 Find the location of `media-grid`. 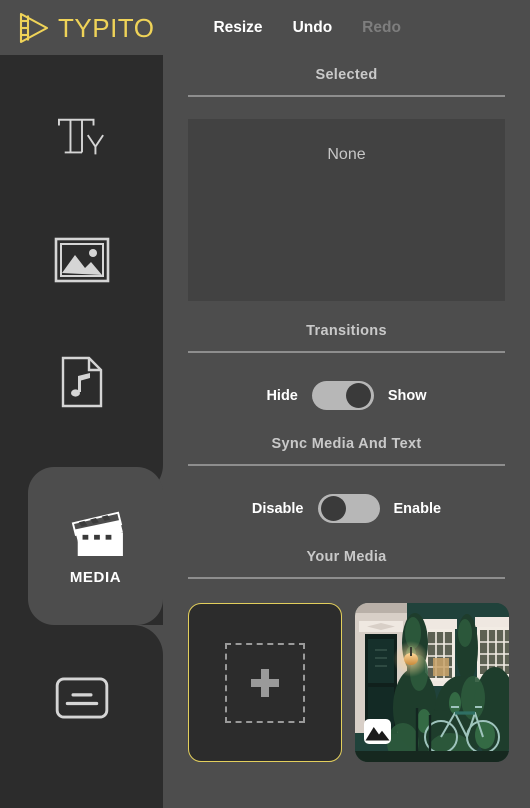

media-grid is located at coordinates (359, 682).